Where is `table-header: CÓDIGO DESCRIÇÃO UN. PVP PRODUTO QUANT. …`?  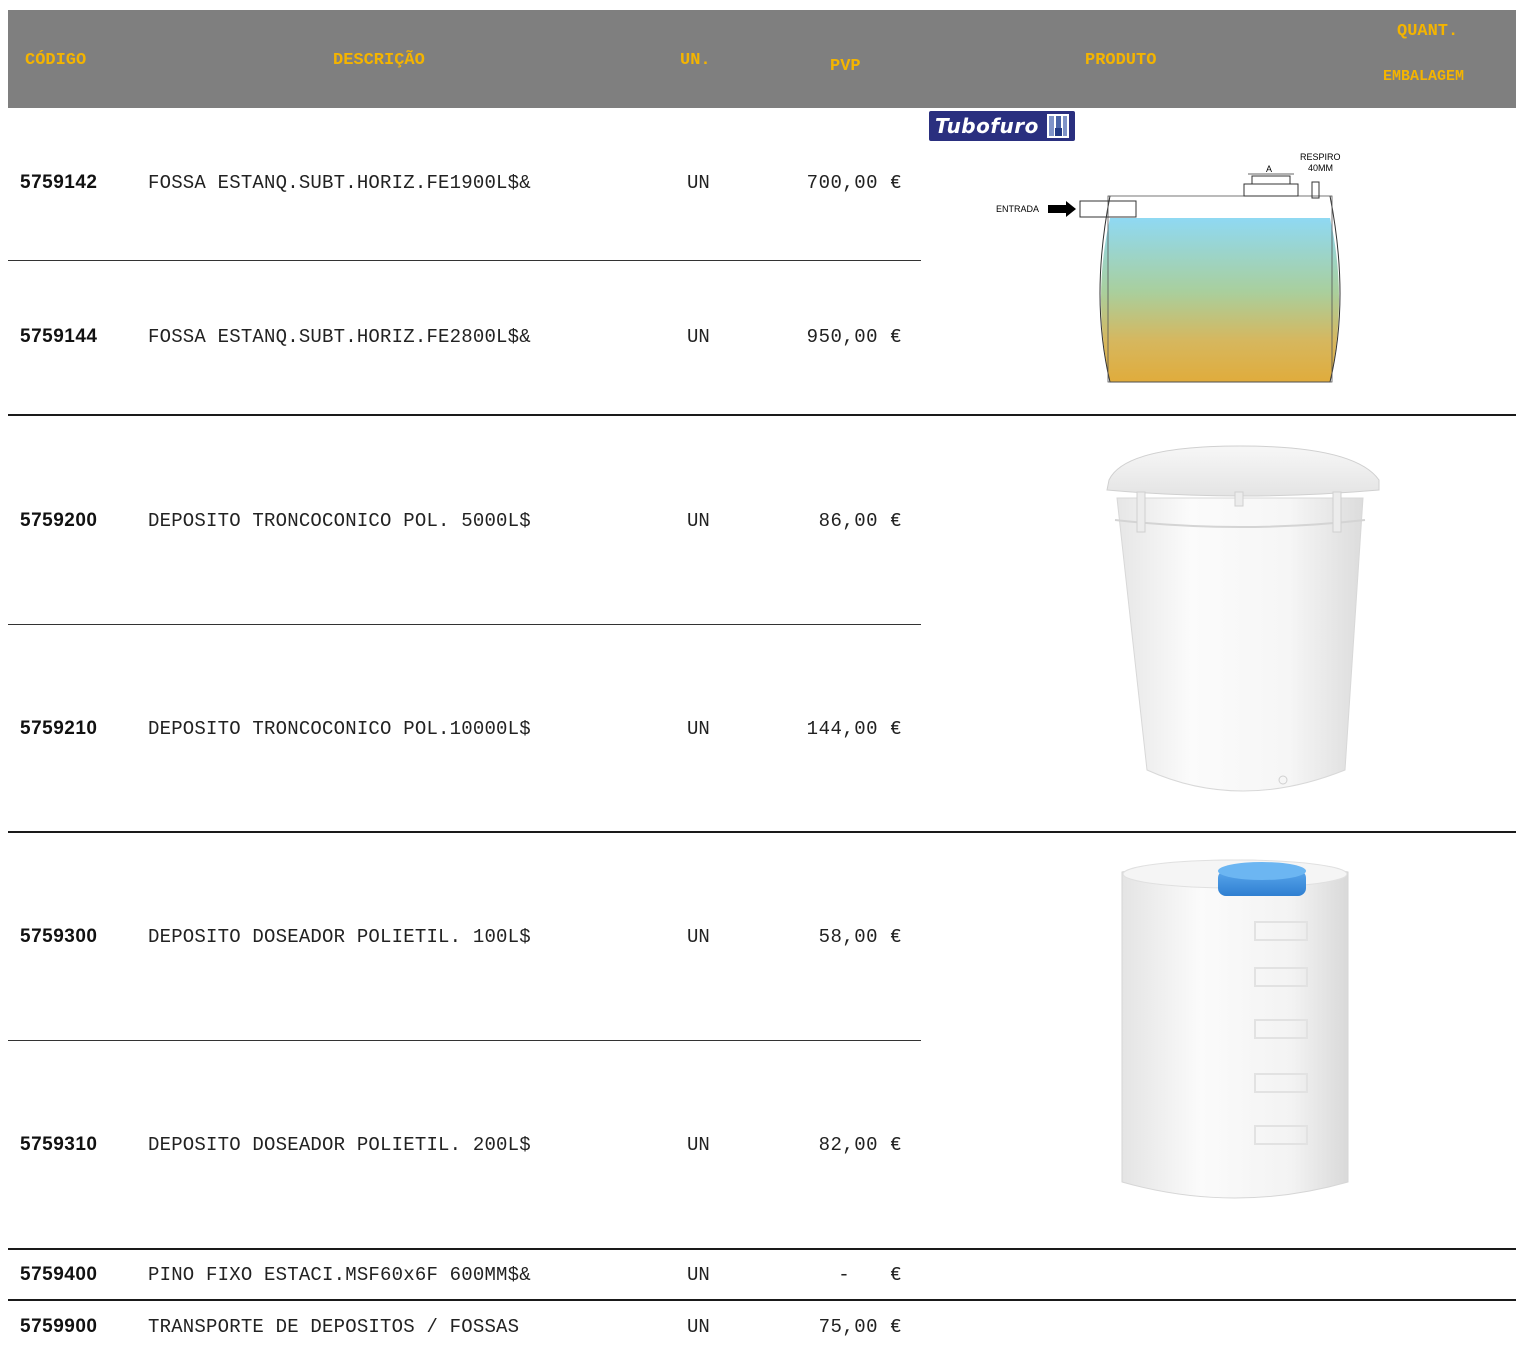 table-header: CÓDIGO DESCRIÇÃO UN. PVP PRODUTO QUANT. … is located at coordinates (762, 59).